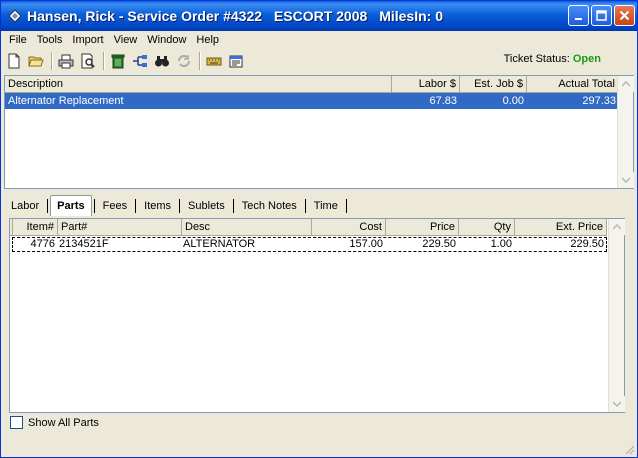 Image resolution: width=638 pixels, height=458 pixels. Describe the element at coordinates (35, 227) in the screenshot. I see `col-item: Item#` at that location.